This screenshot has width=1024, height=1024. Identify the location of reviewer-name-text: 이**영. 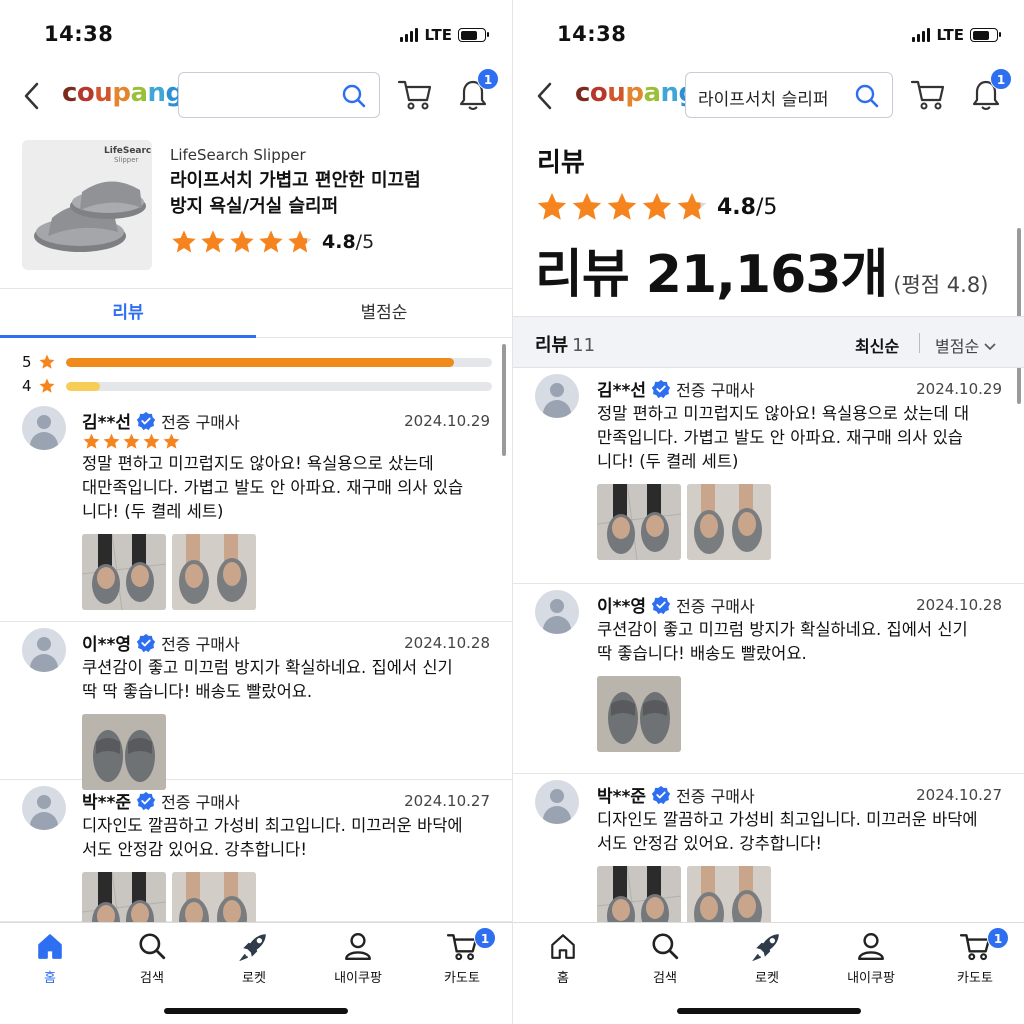
(107, 645).